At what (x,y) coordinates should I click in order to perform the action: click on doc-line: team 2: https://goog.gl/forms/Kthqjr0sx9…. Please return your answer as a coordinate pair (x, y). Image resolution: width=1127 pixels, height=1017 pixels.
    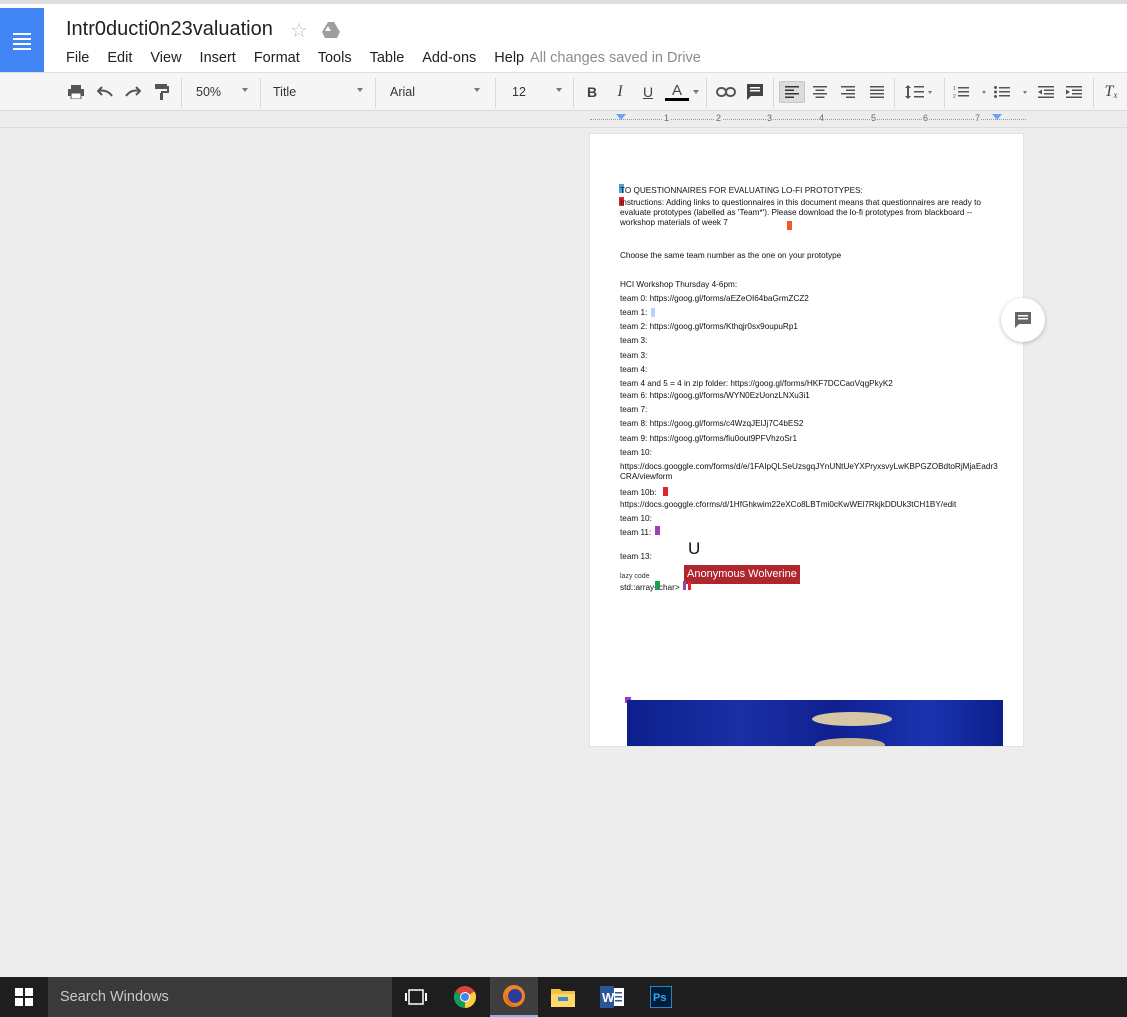
    Looking at the image, I should click on (709, 326).